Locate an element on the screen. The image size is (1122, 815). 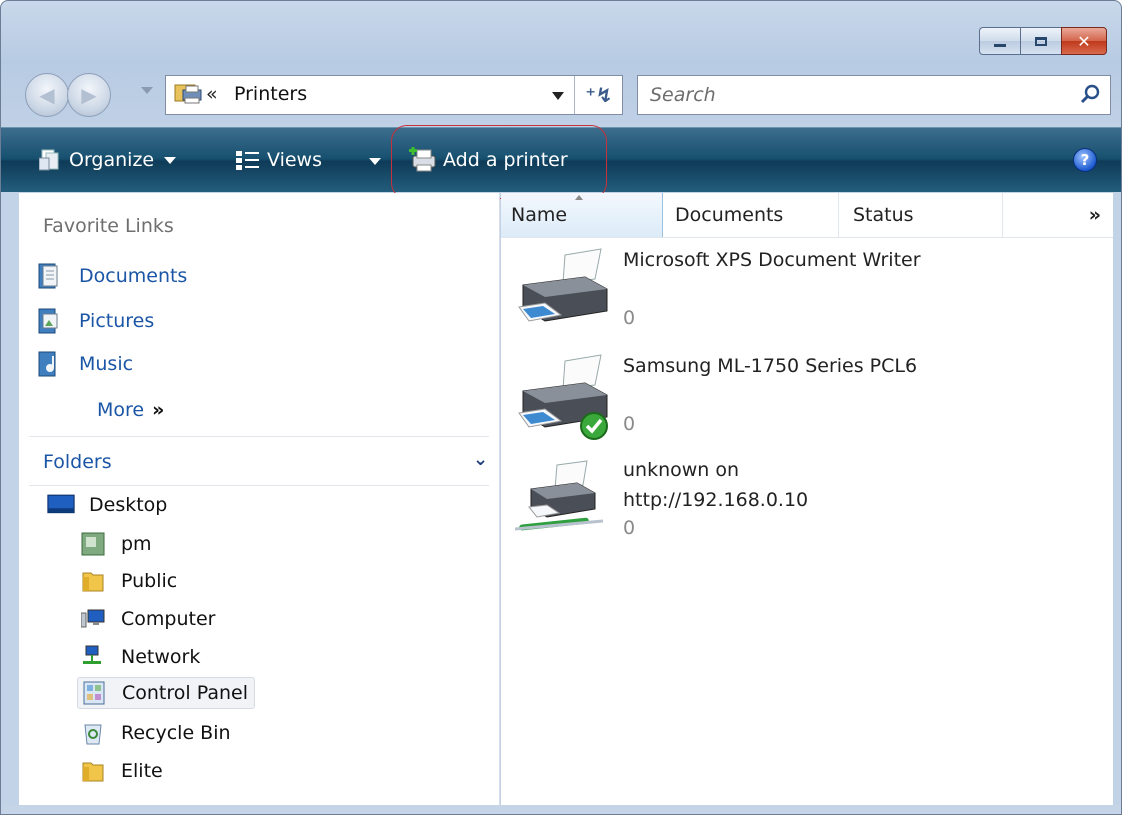
refresh-button: ⁺↯ is located at coordinates (598, 95).